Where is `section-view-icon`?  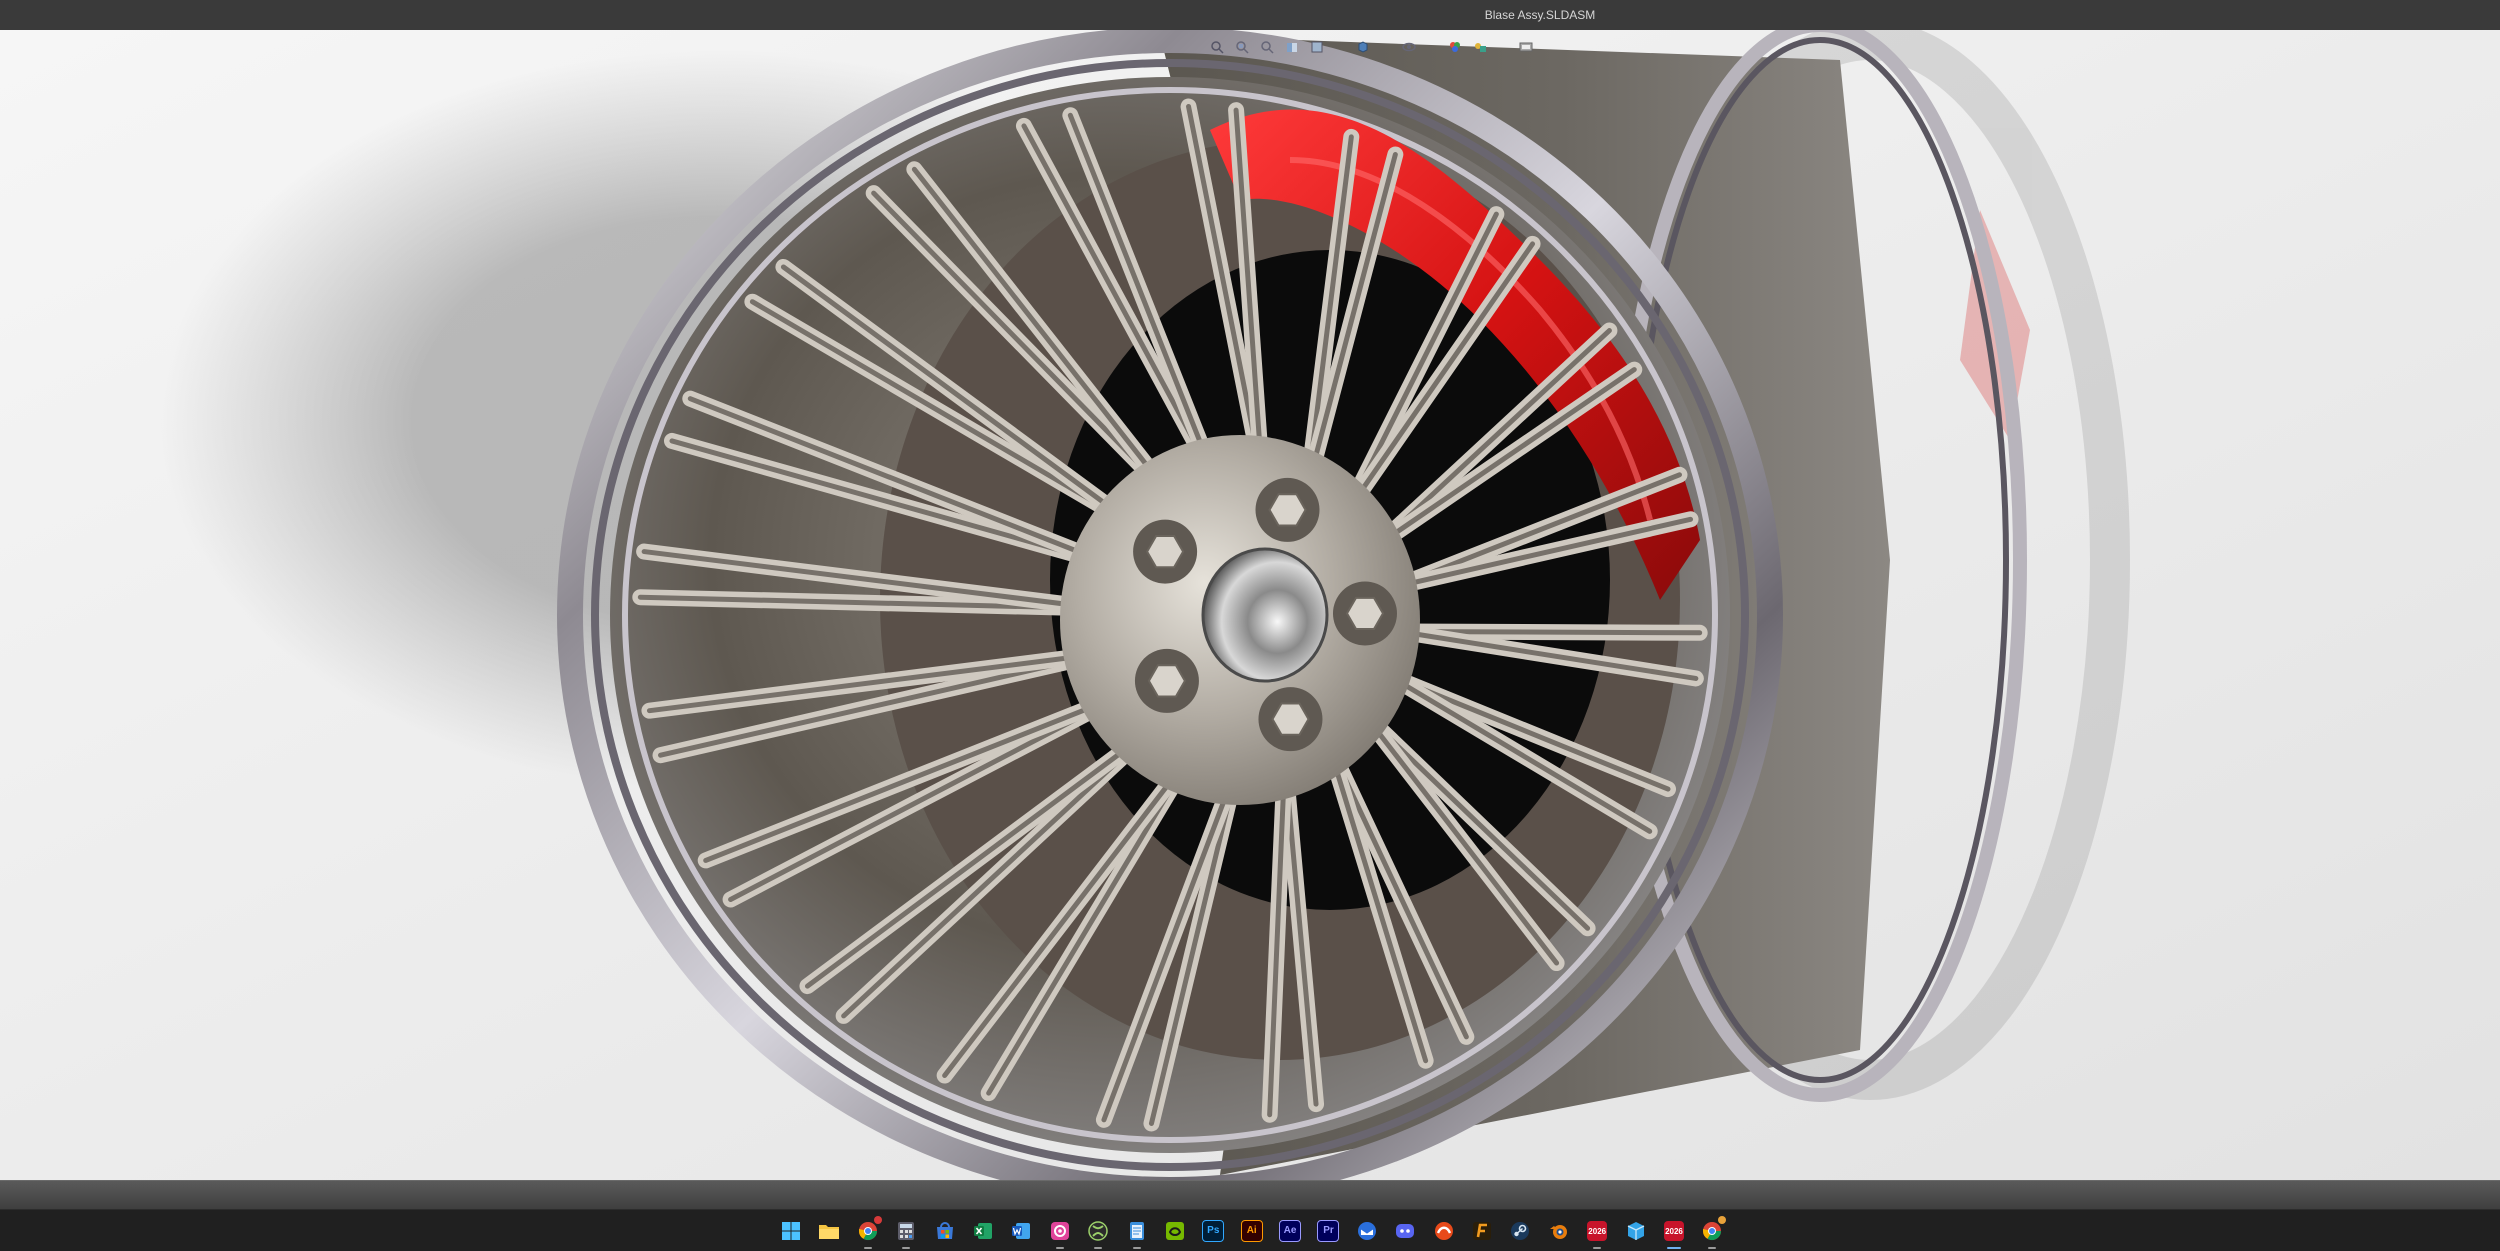 section-view-icon is located at coordinates (1292, 47).